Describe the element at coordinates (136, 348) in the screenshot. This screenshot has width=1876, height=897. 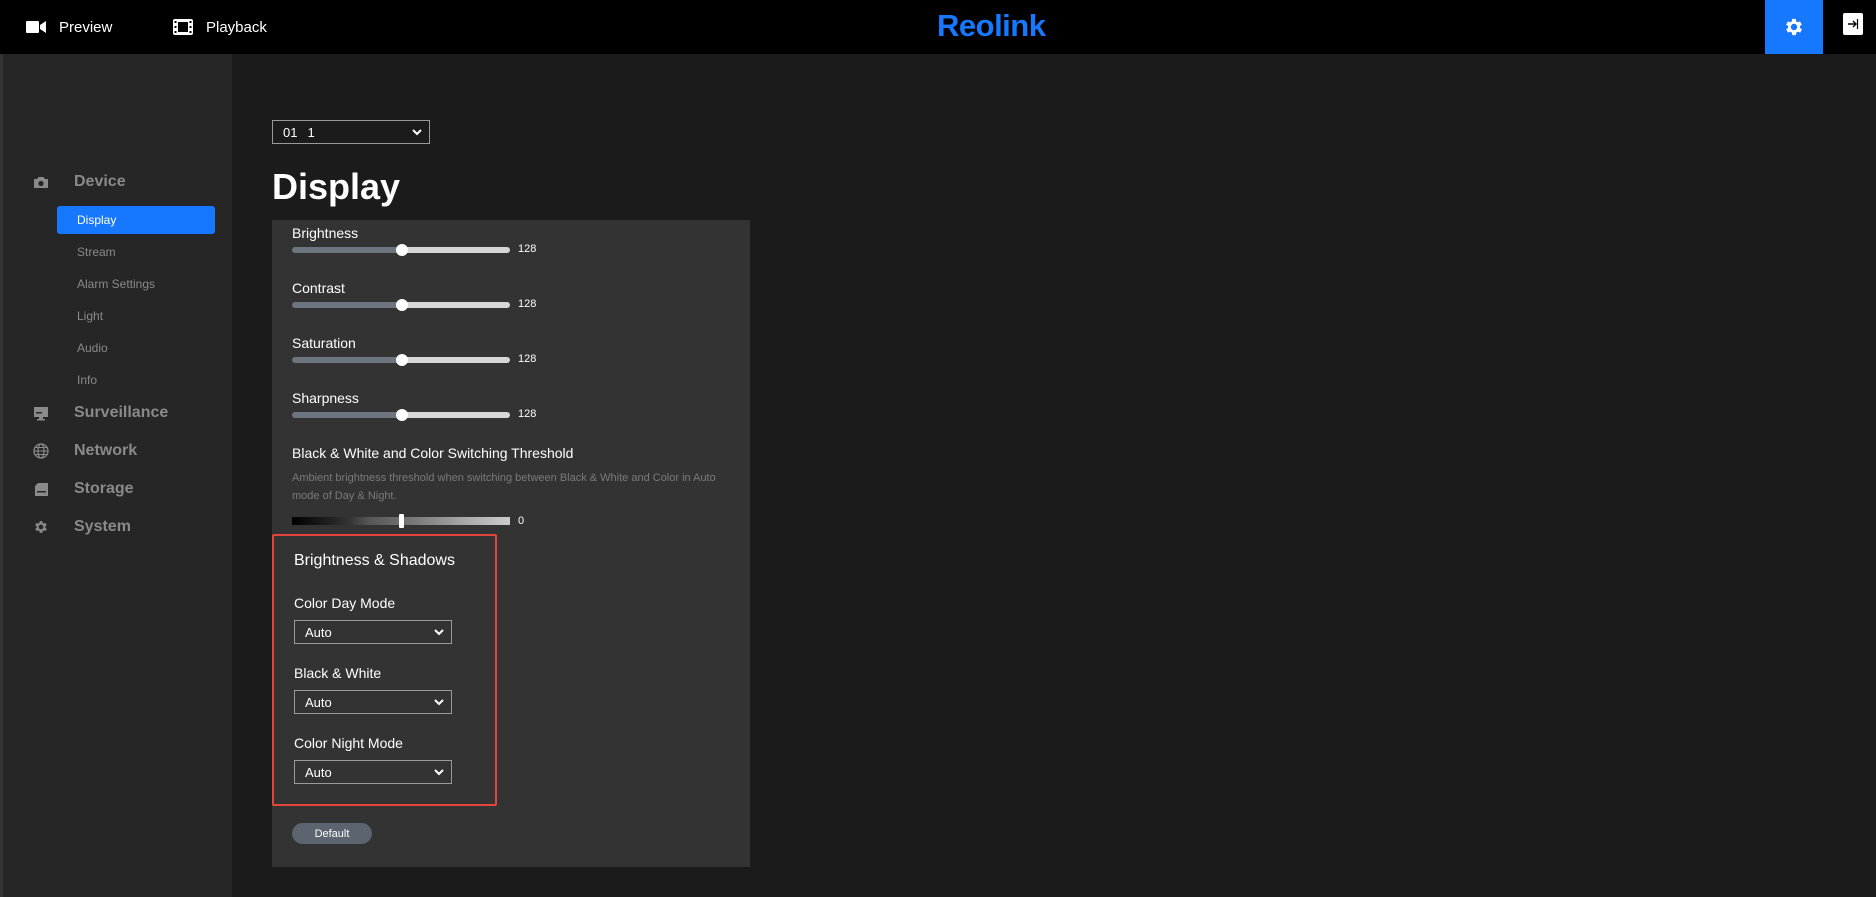
I see `sidebar-item-audio: Audio` at that location.